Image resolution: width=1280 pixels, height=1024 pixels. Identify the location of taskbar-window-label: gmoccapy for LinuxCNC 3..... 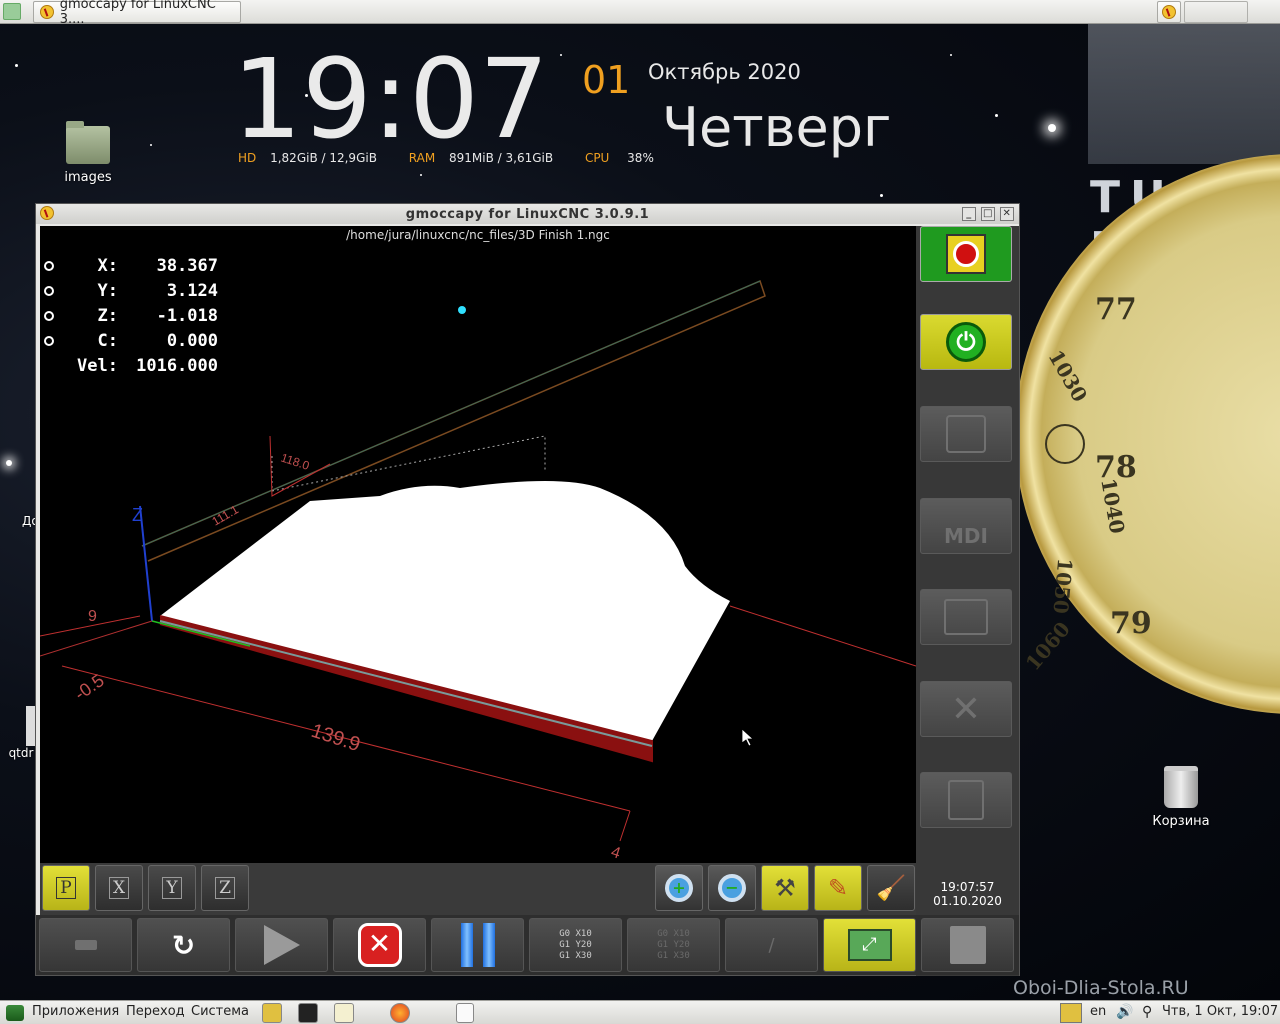
(137, 13).